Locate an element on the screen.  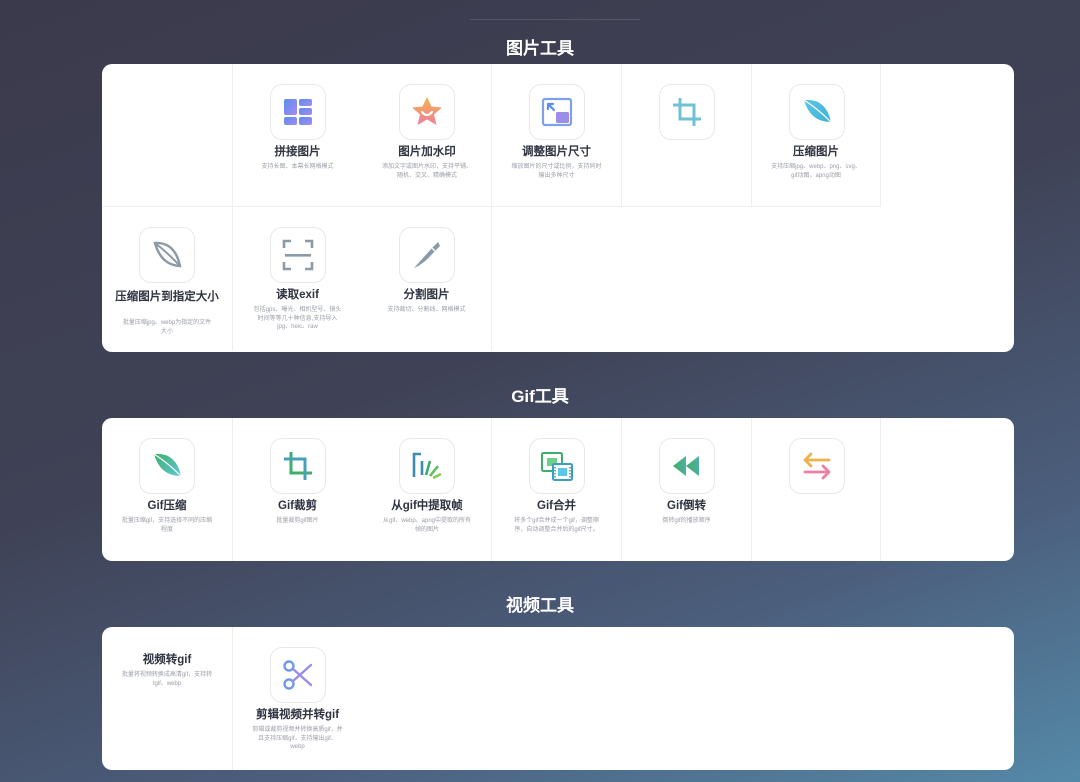
tool-gif-merge: Gif合并 将多个gif合并成一个gif，调整顺序，自动调整合并后的gif尺寸。 is located at coordinates (556, 489).